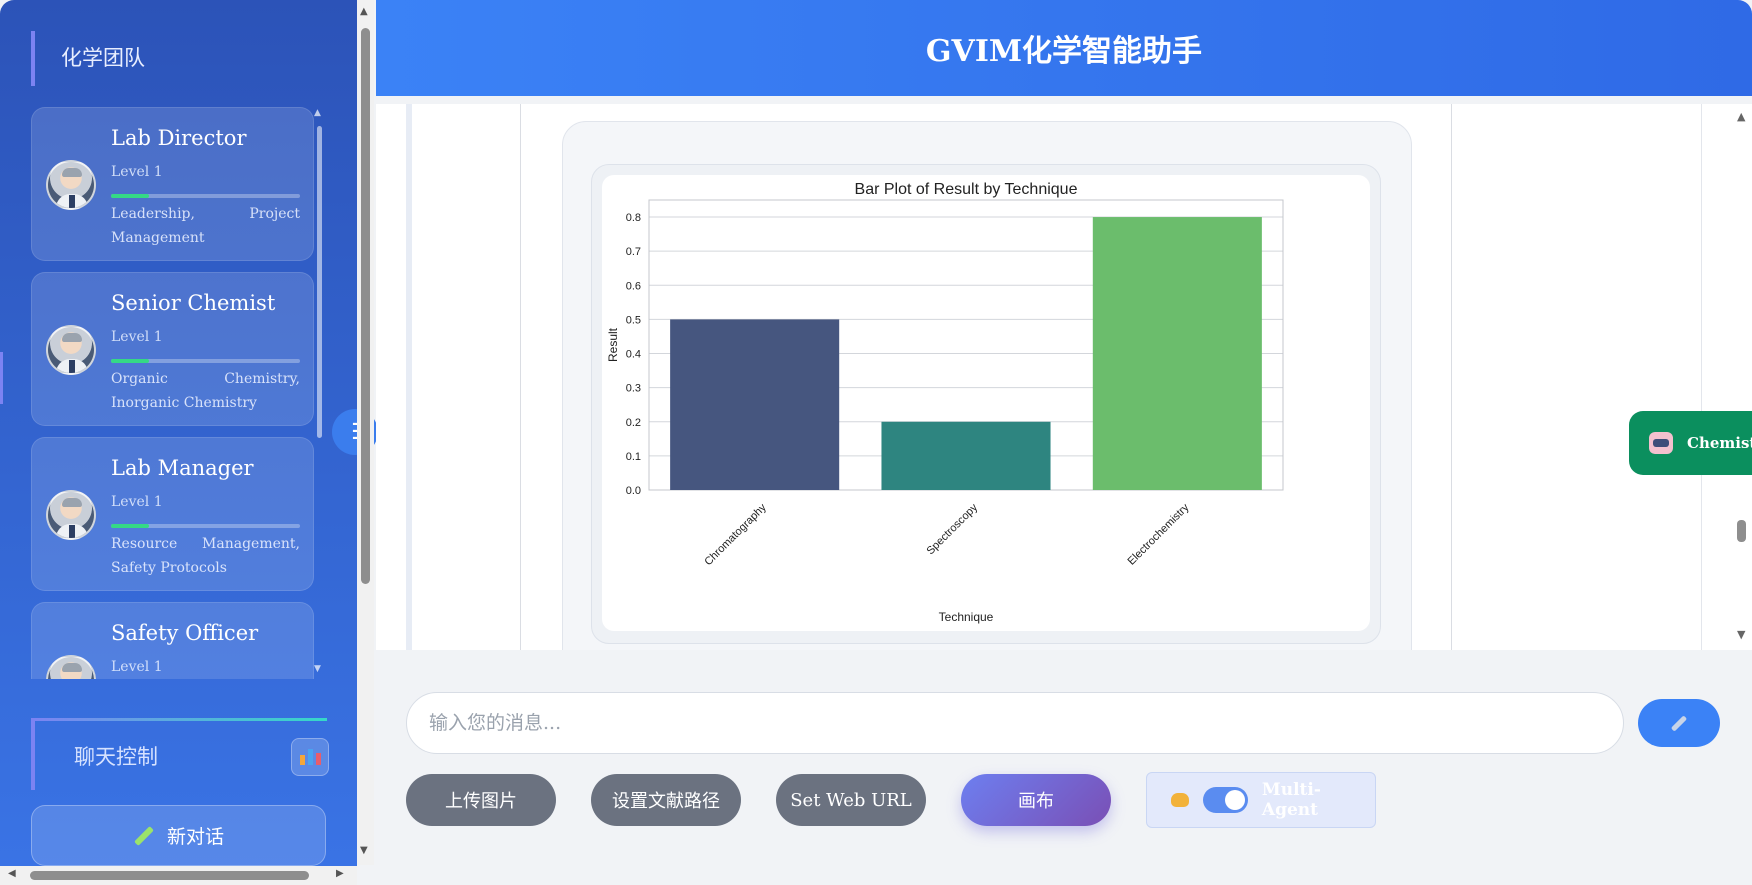 Image resolution: width=1752 pixels, height=885 pixels. Describe the element at coordinates (205, 391) in the screenshot. I see `member-skills: Organic Chemistry, Inorganic Chemistry` at that location.